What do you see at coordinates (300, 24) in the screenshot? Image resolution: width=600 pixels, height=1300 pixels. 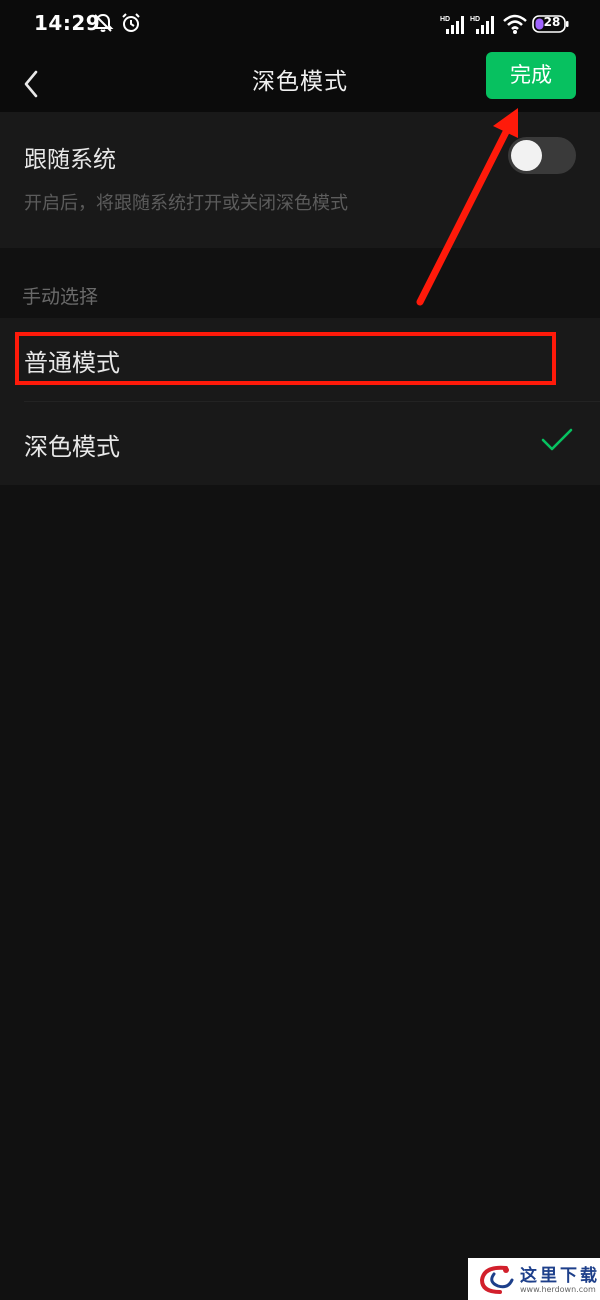 I see `status-bar: 14:29 HD HD 28` at bounding box center [300, 24].